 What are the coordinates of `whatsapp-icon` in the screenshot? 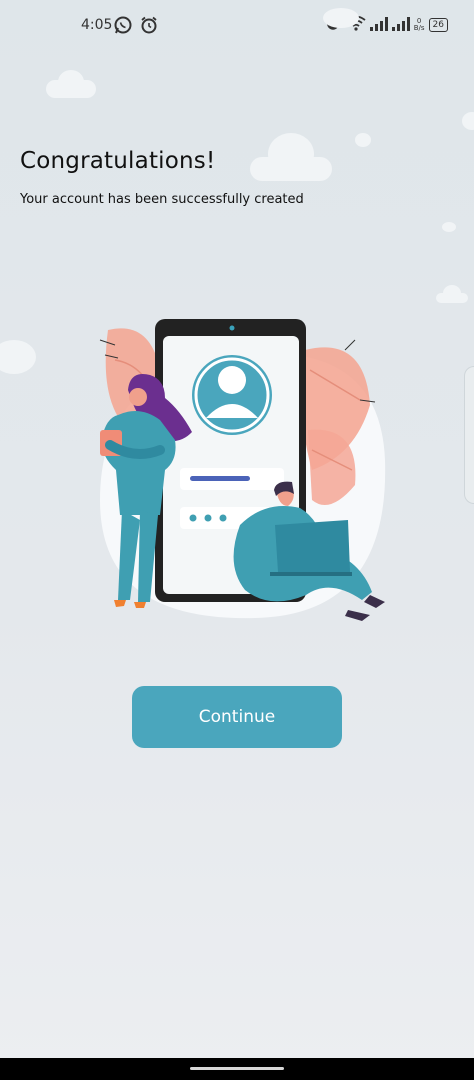 It's located at (123, 27).